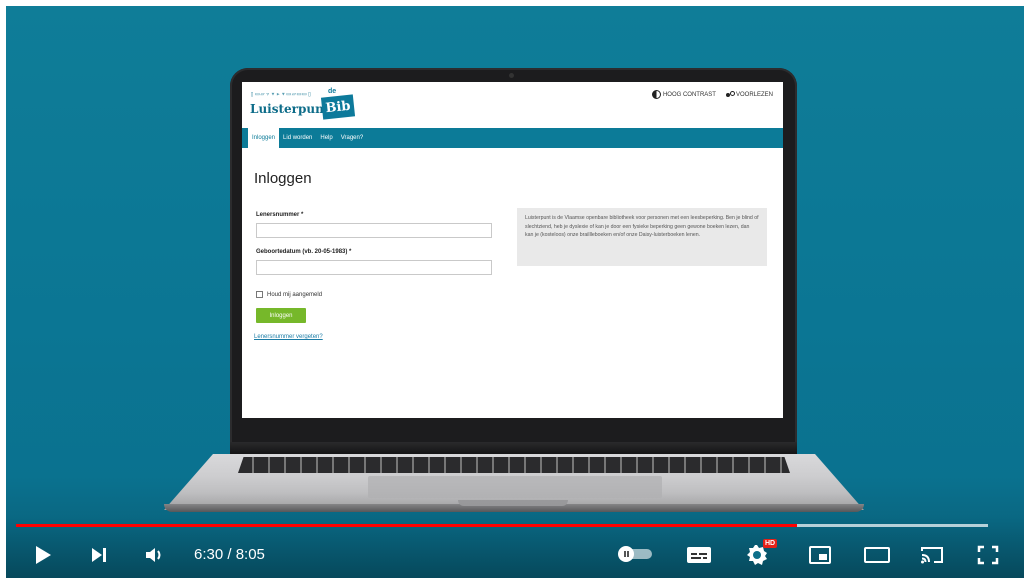 Image resolution: width=1024 pixels, height=578 pixels. Describe the element at coordinates (689, 94) in the screenshot. I see `high-contrast-label: HOOG CONTRAST` at that location.